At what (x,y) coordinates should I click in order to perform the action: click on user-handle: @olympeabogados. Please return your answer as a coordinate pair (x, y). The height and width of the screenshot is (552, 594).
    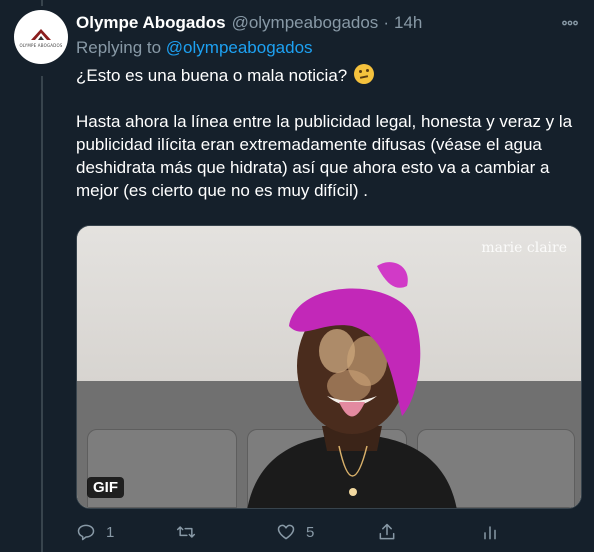
    Looking at the image, I should click on (305, 23).